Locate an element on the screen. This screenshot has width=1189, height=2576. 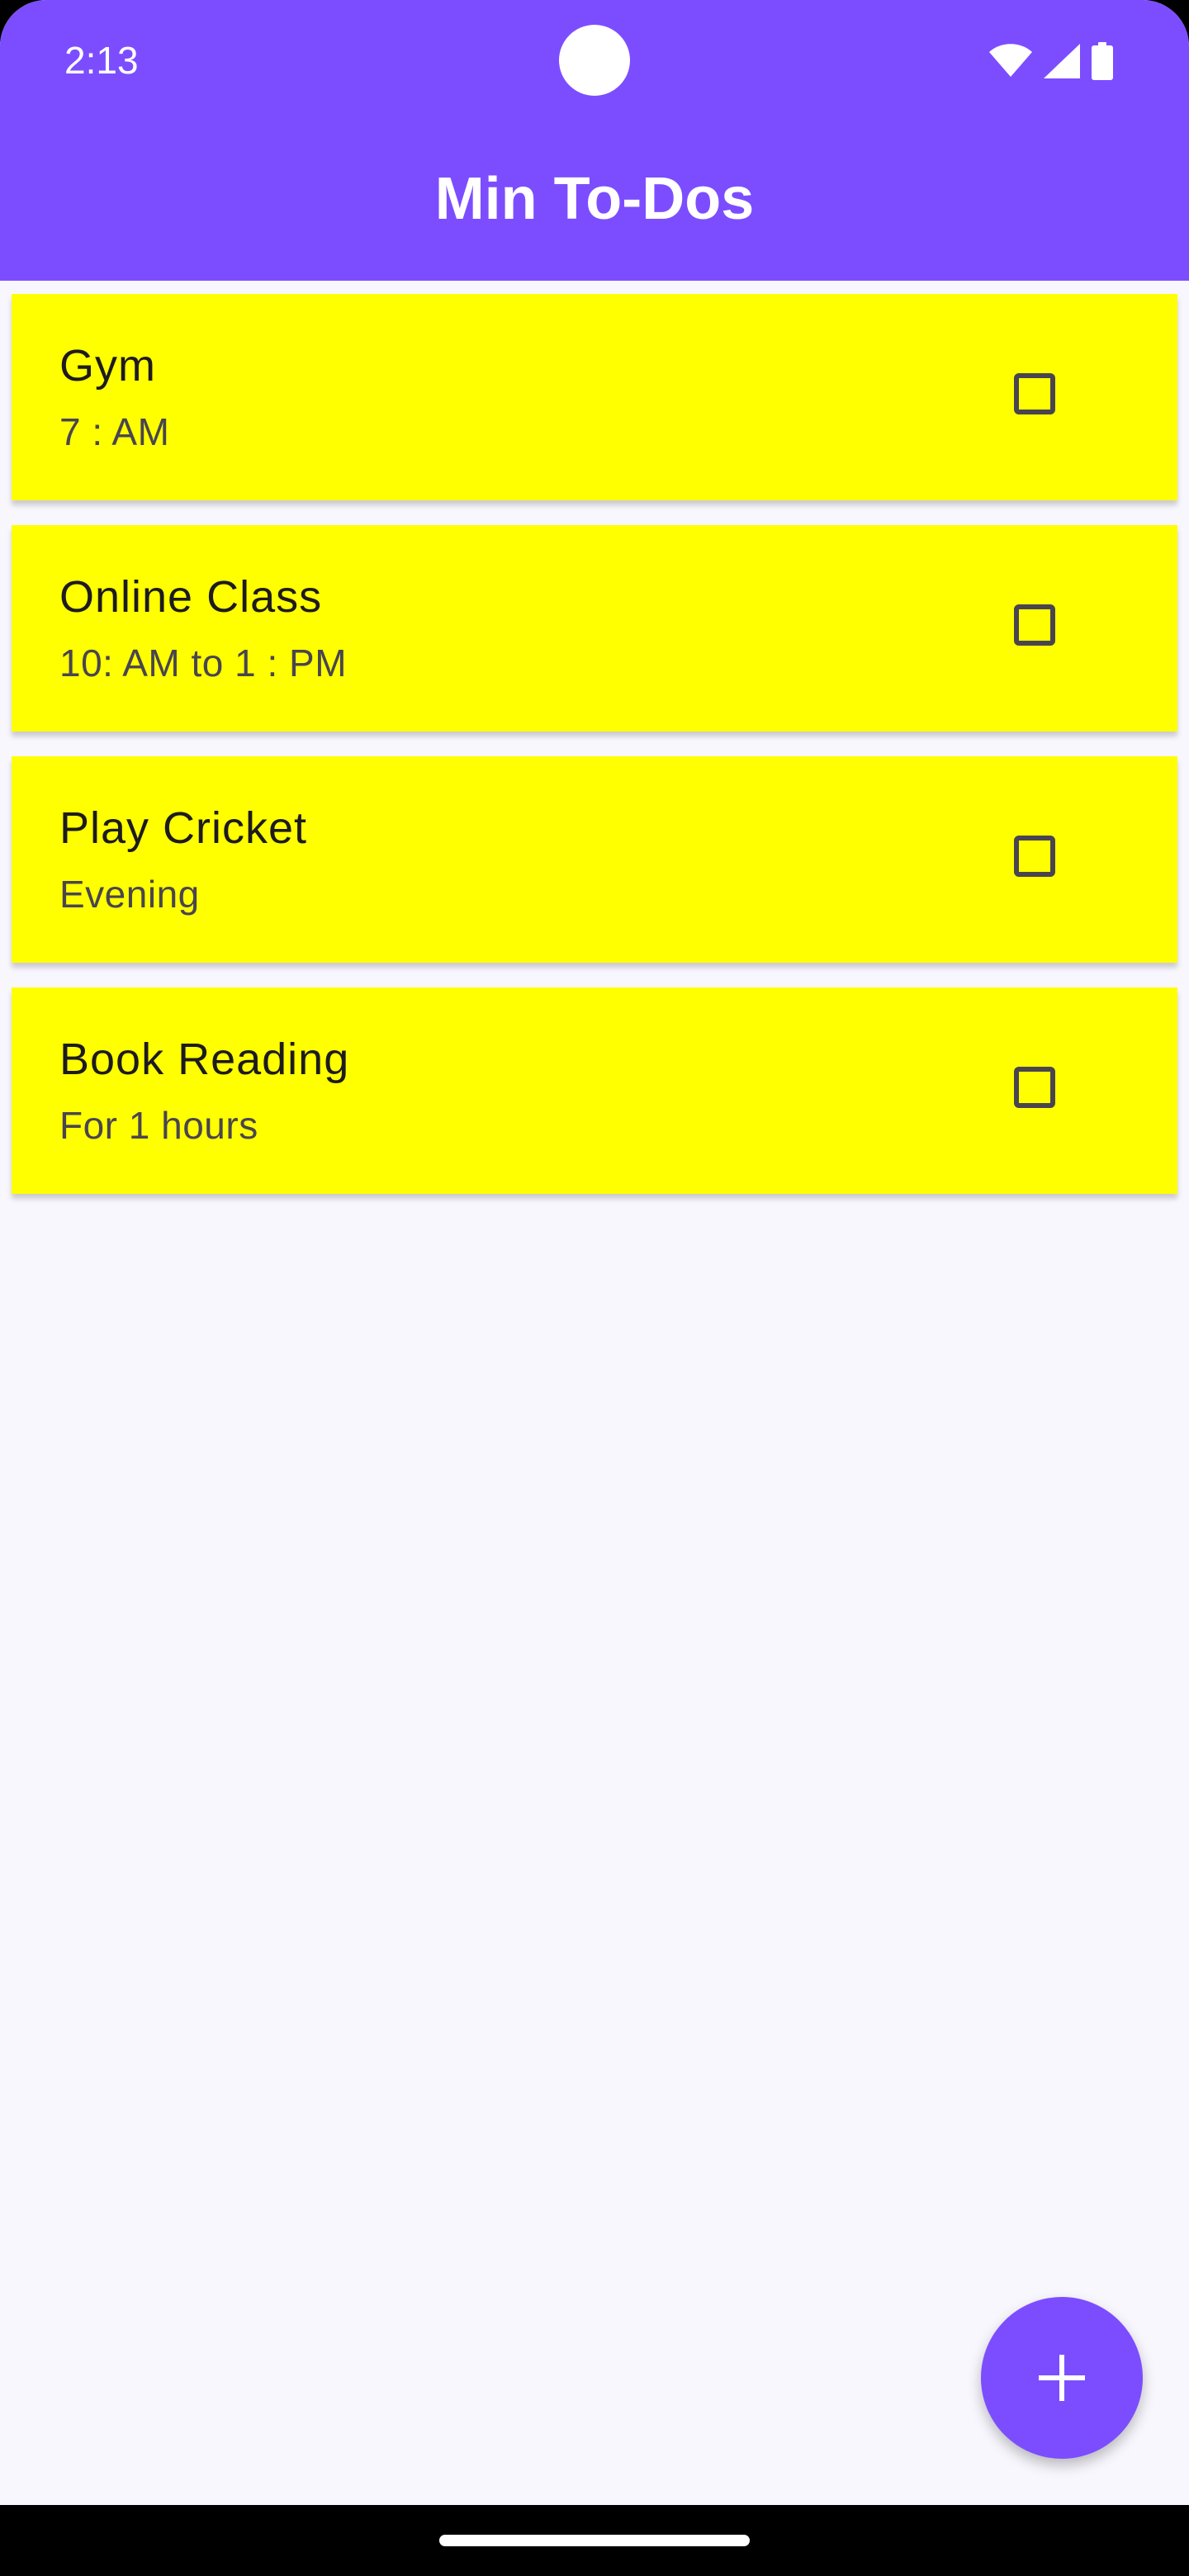
todo-subtitle: 10: AM to 1 : PM is located at coordinates (203, 663).